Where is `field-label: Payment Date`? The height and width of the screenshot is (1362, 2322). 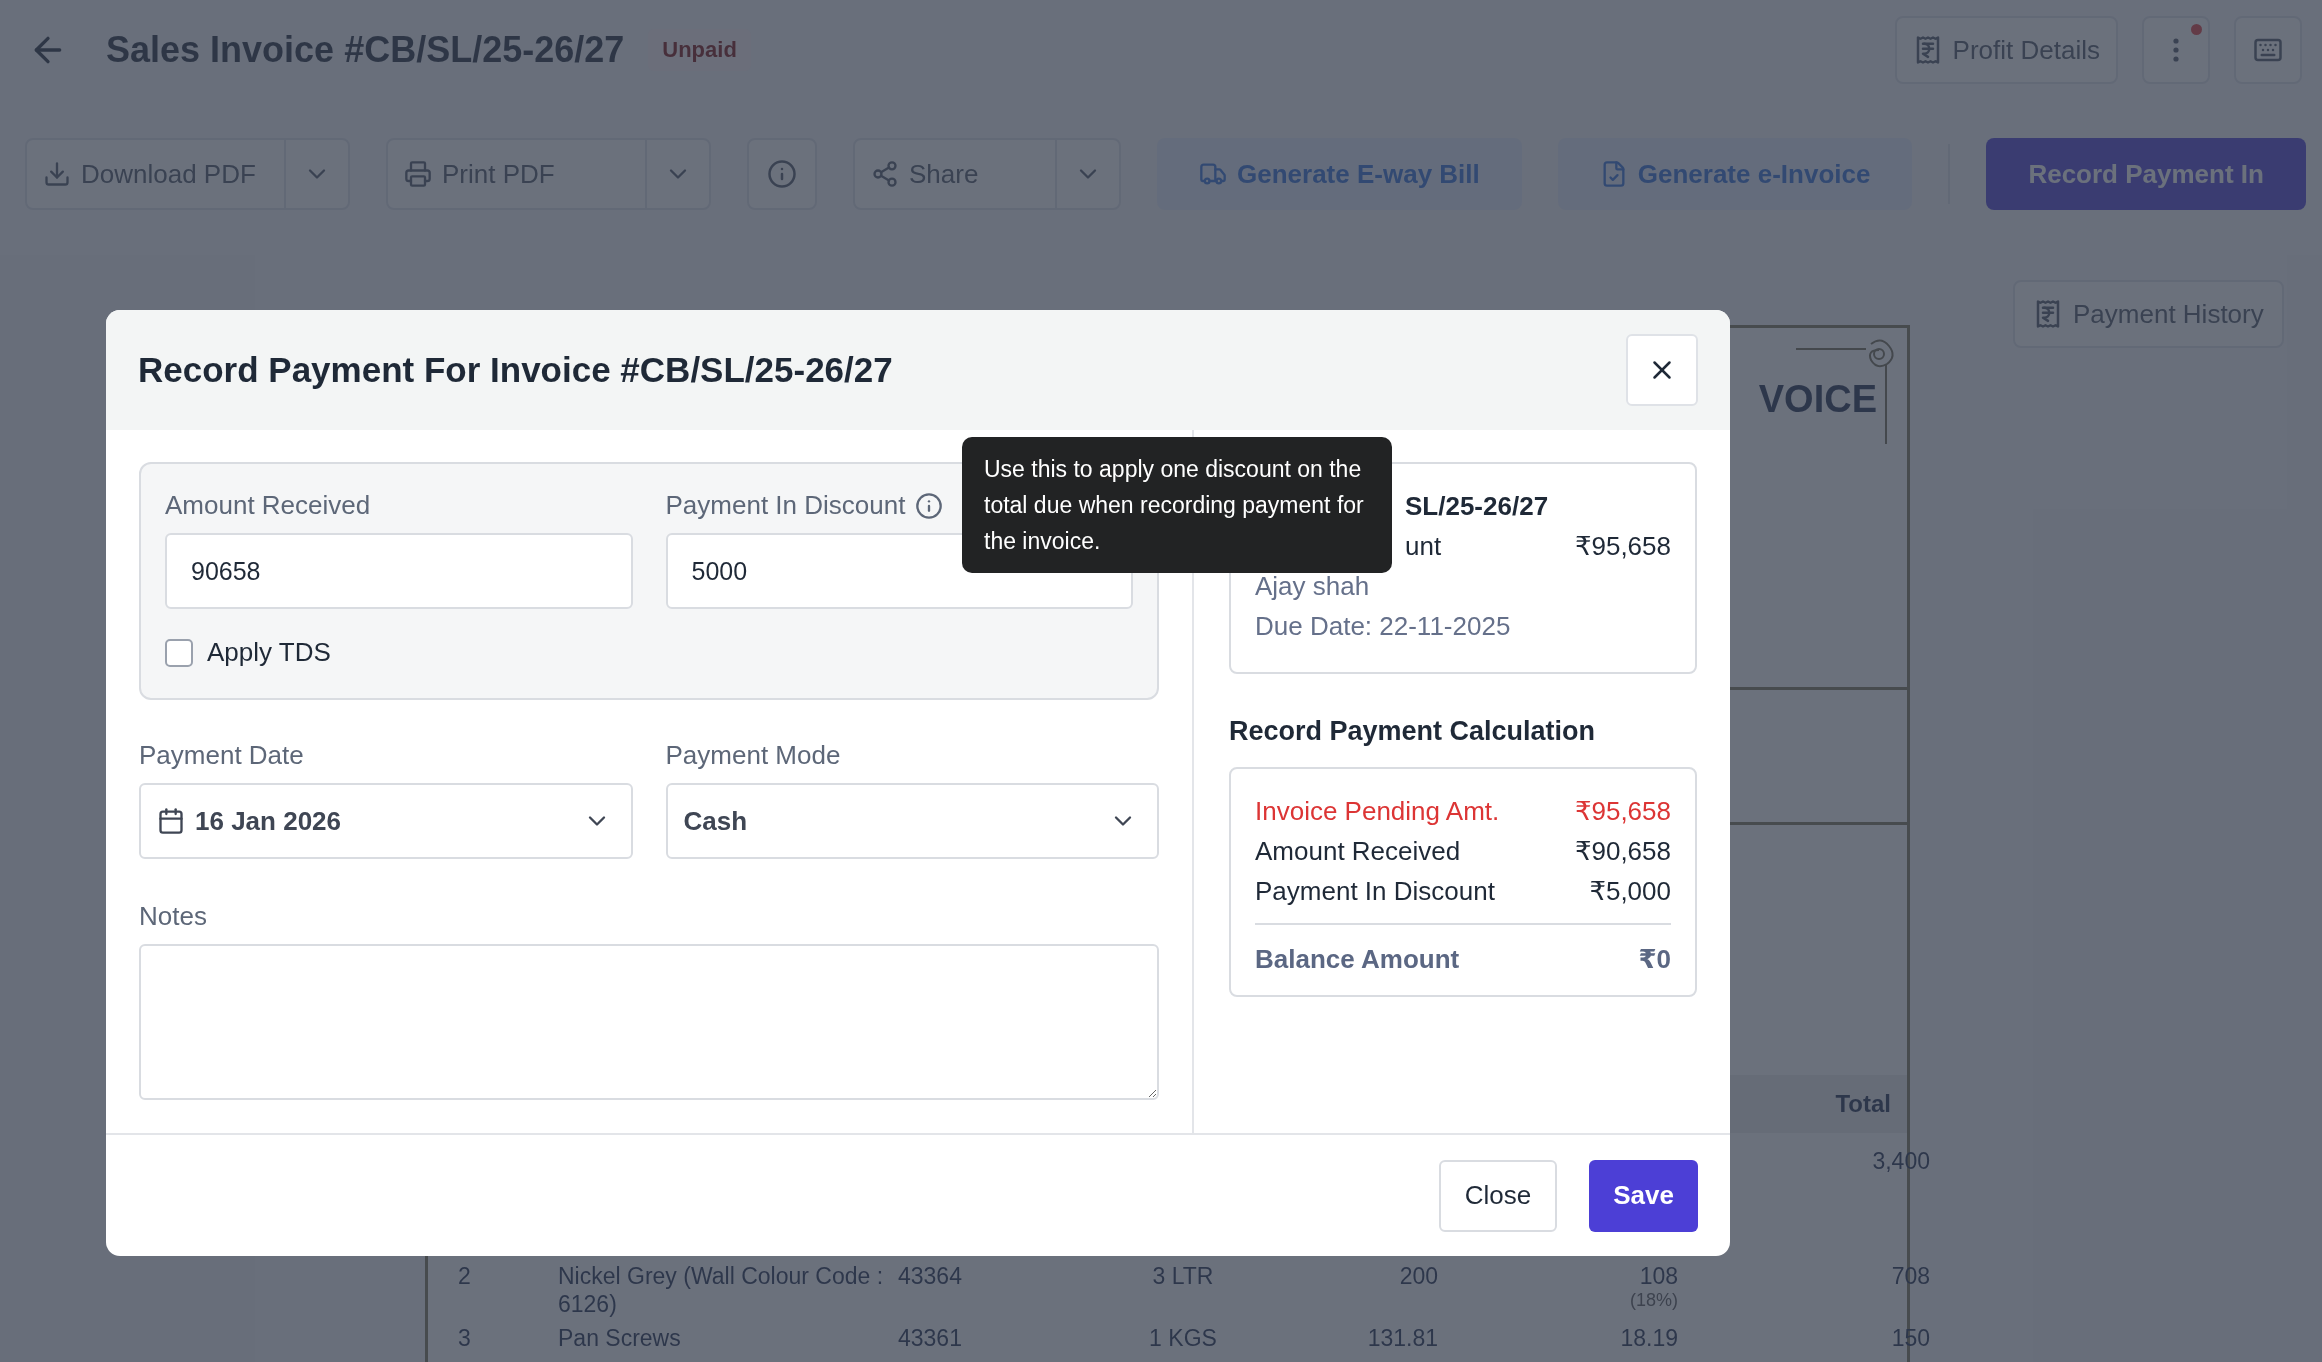 field-label: Payment Date is located at coordinates (222, 755).